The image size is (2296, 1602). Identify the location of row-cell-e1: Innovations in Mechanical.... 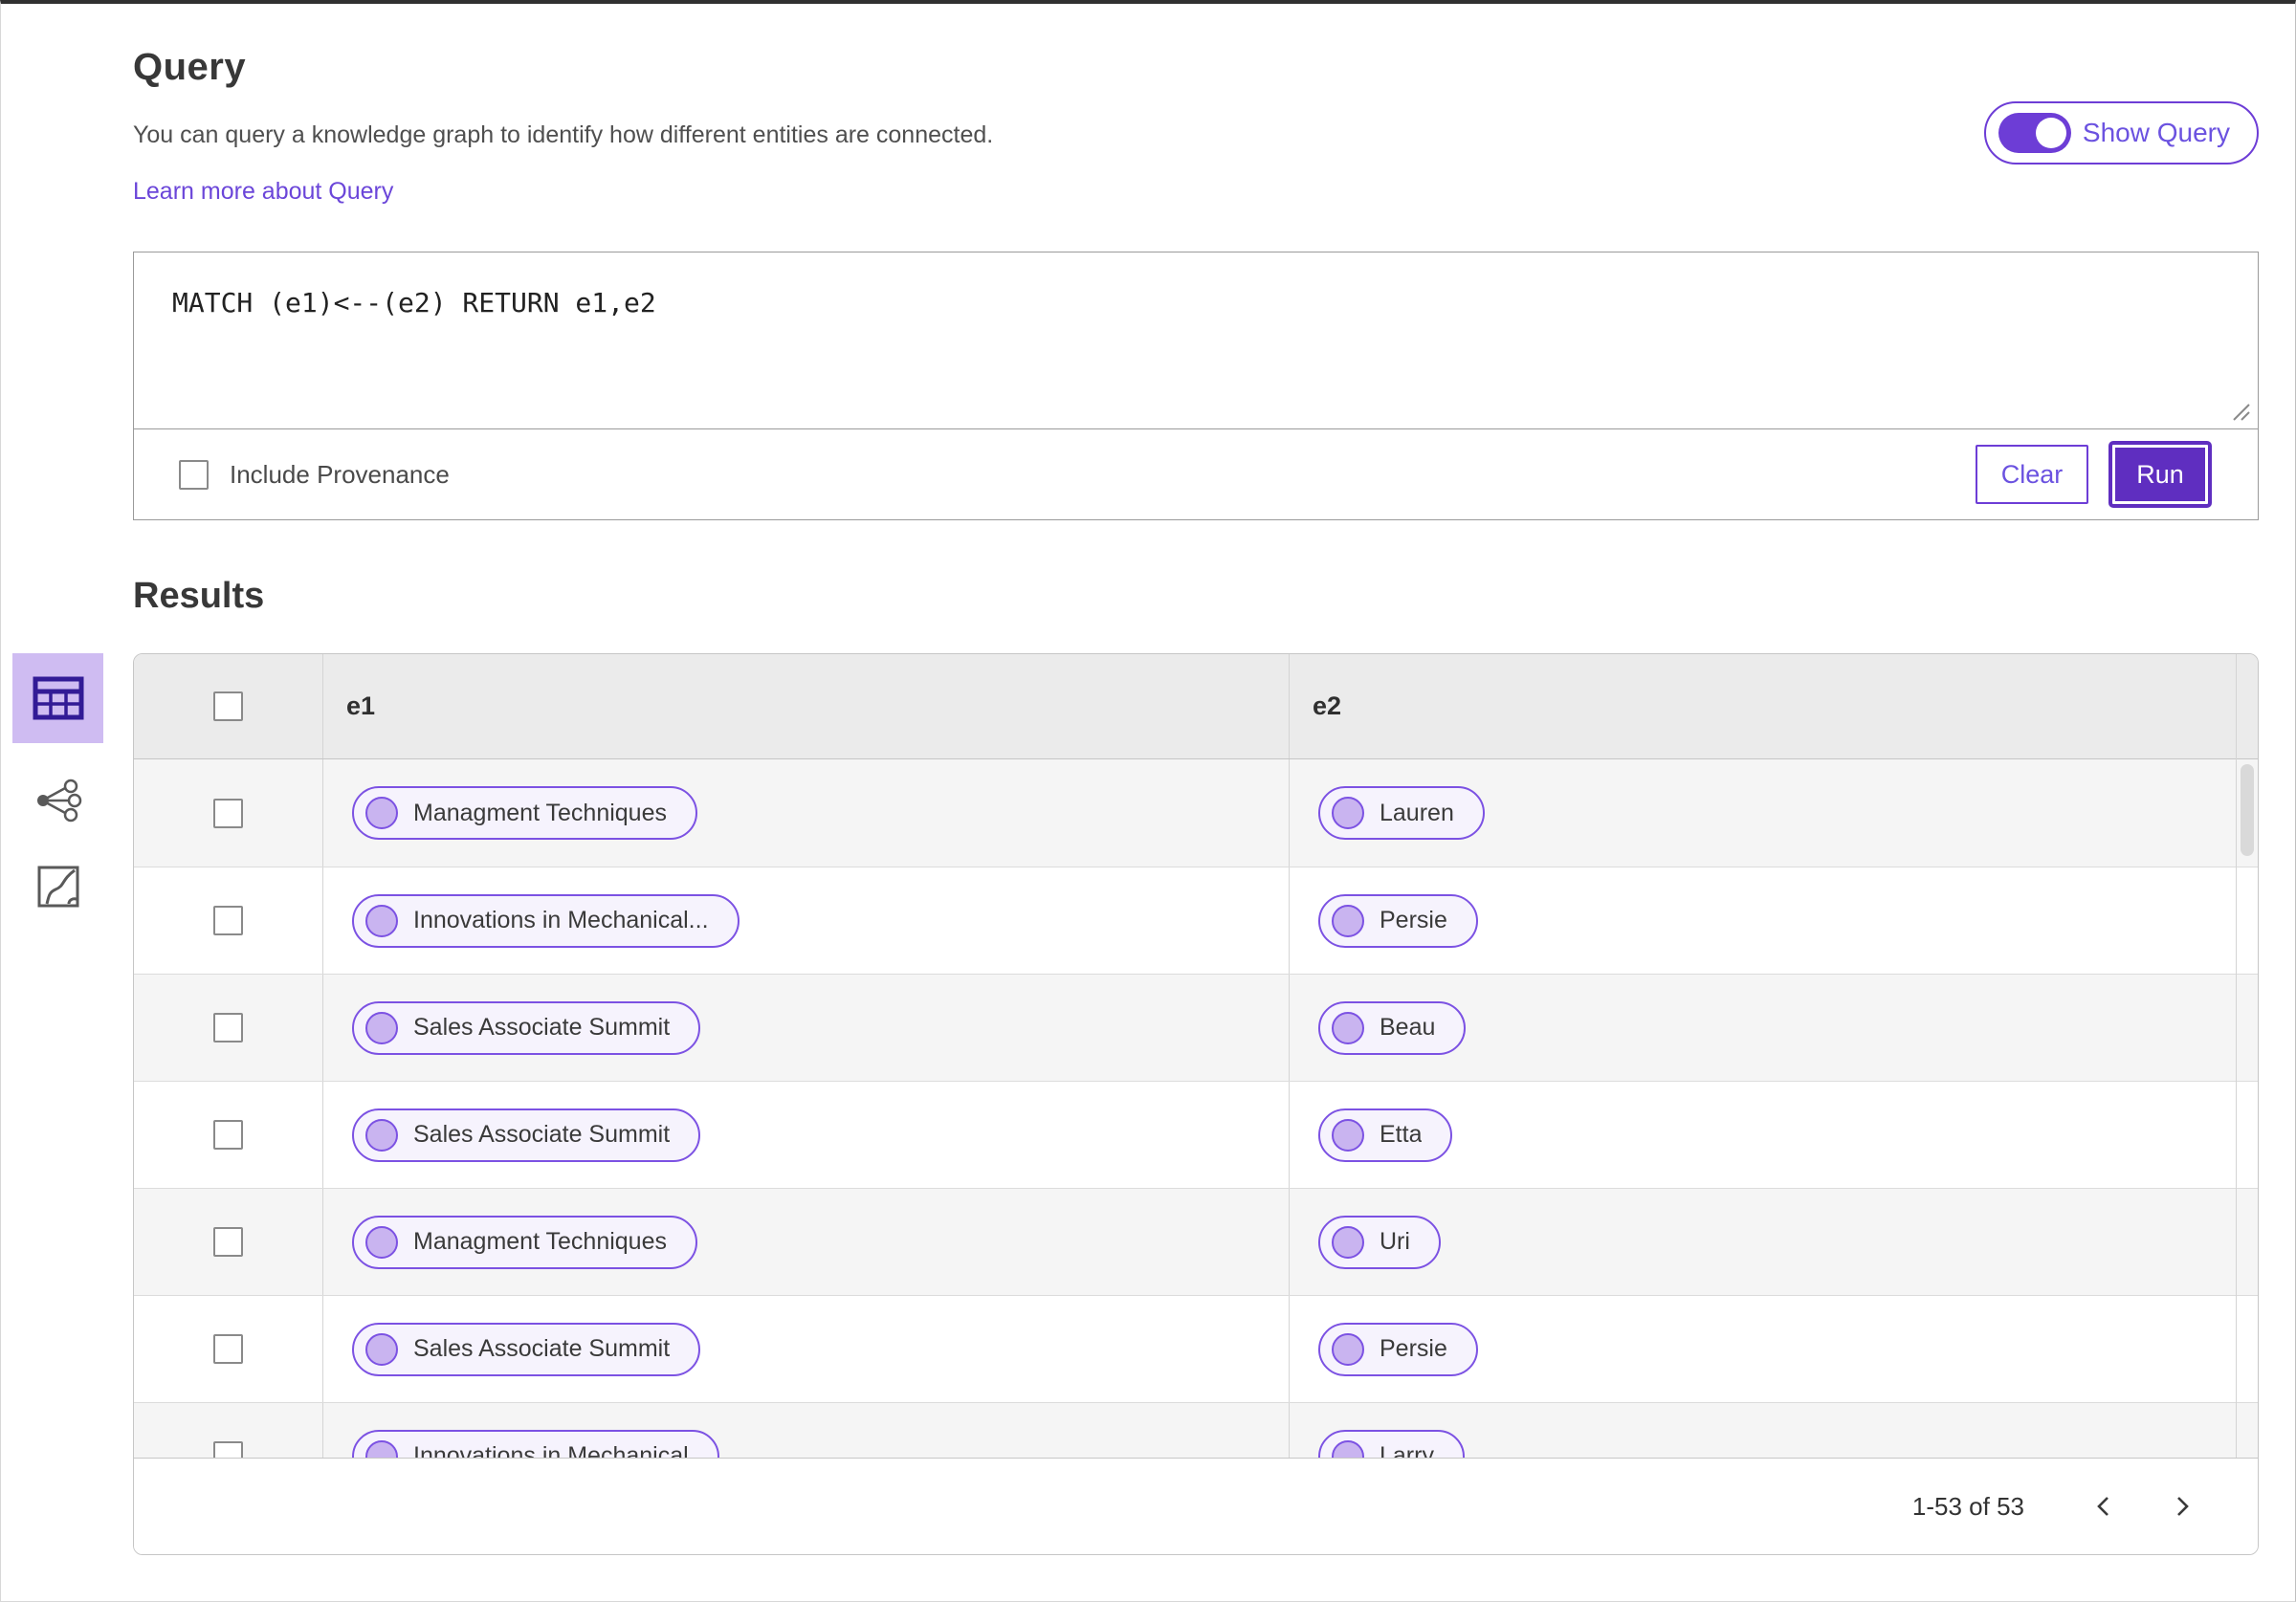
(806, 920).